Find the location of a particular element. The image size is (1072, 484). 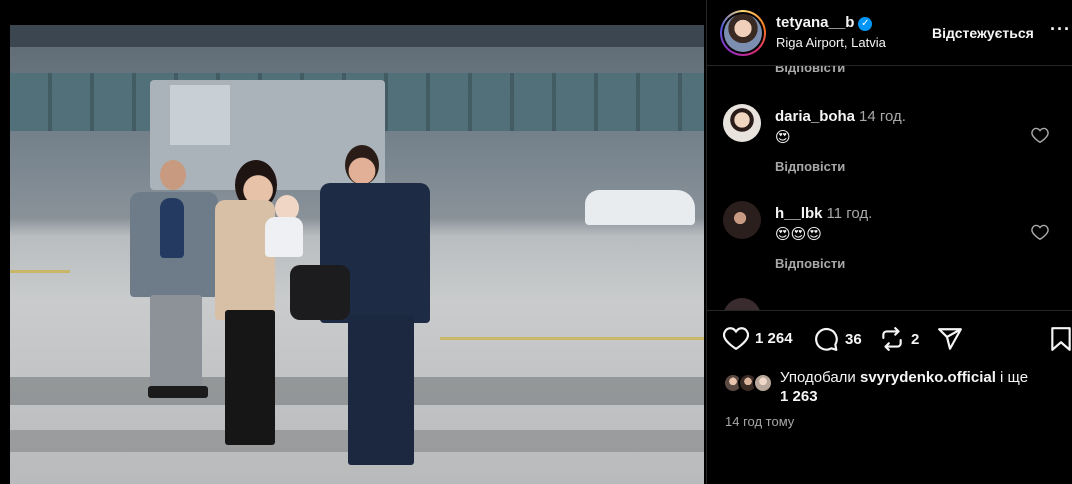

author-username: tetyana__b ✓ is located at coordinates (824, 22).